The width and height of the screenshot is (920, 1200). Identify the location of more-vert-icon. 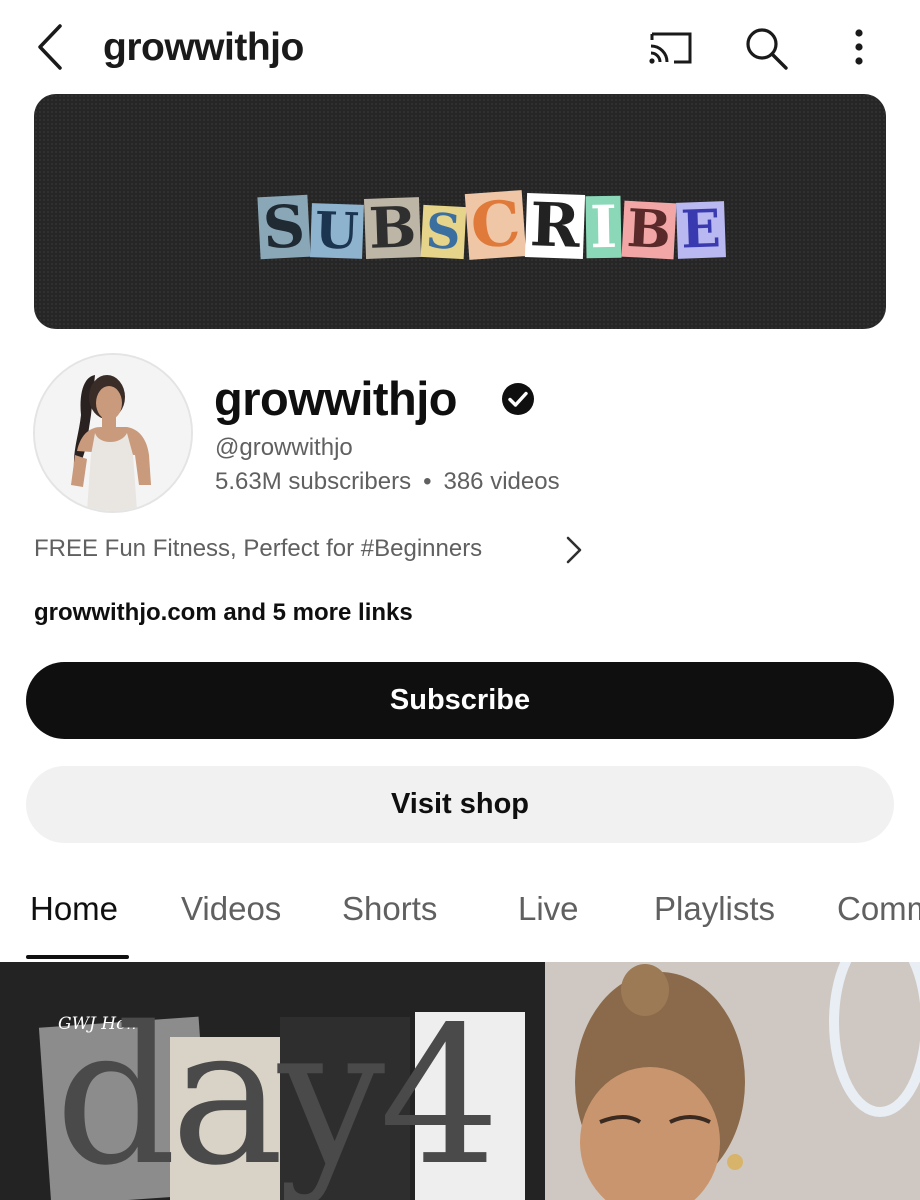
(859, 48).